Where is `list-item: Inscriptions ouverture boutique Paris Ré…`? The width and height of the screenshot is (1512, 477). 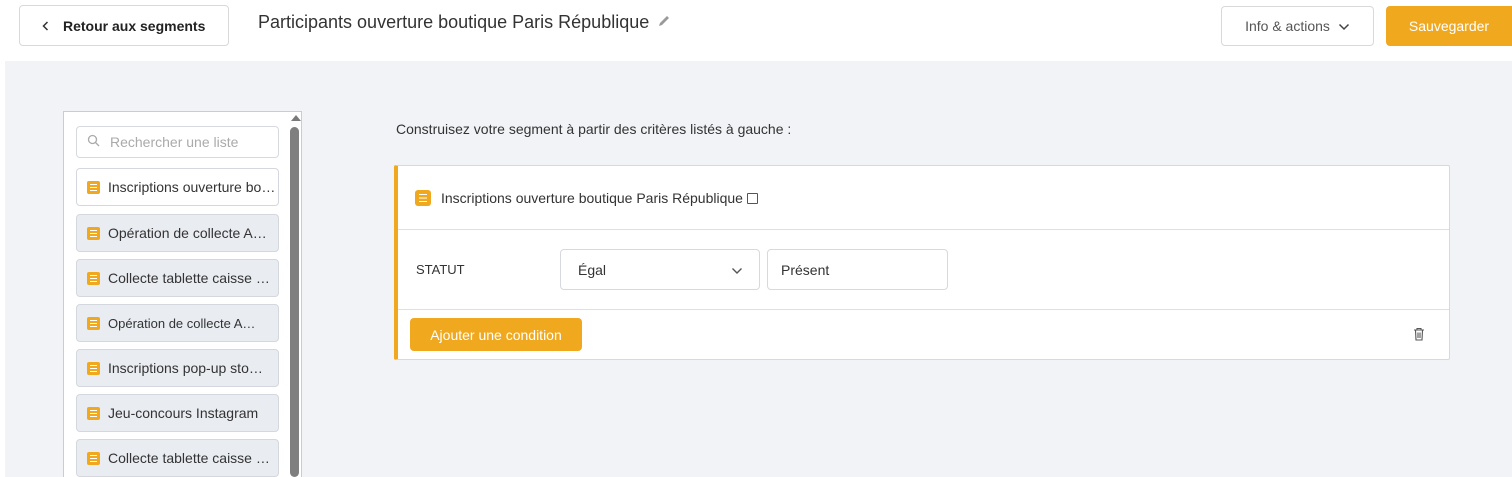
list-item: Inscriptions ouverture boutique Paris Ré… is located at coordinates (177, 187).